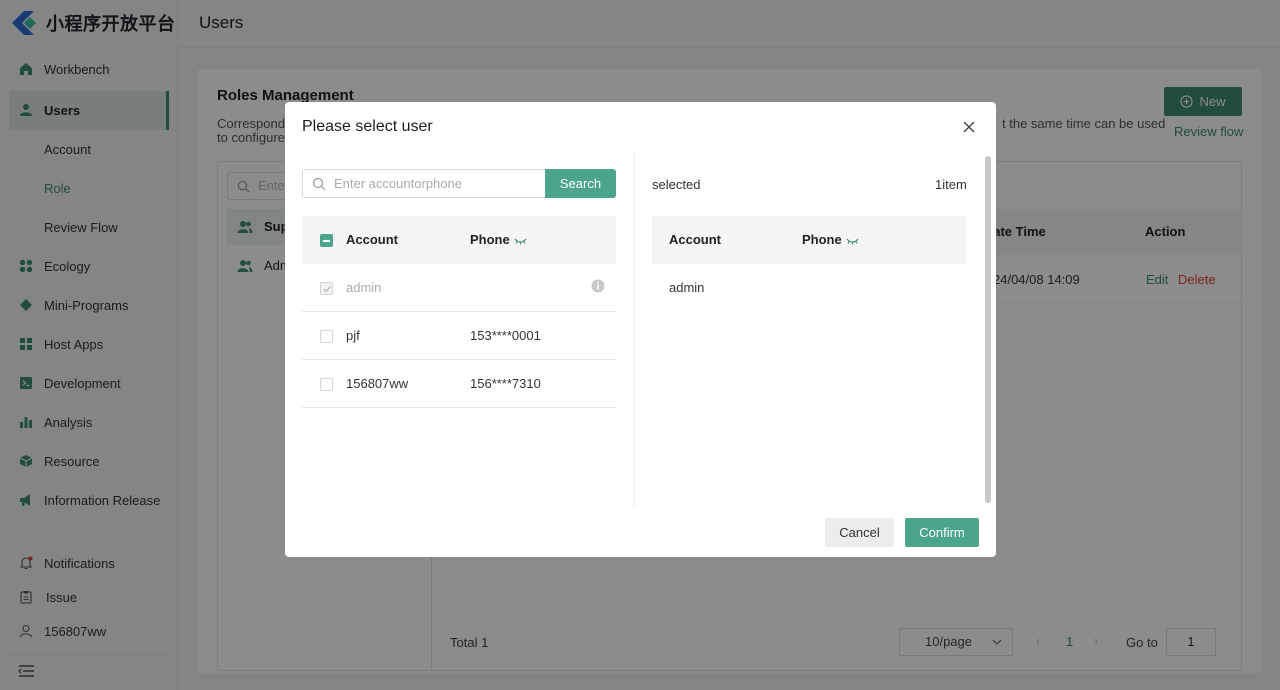 This screenshot has width=1280, height=690. Describe the element at coordinates (364, 287) in the screenshot. I see `row-account: admin` at that location.